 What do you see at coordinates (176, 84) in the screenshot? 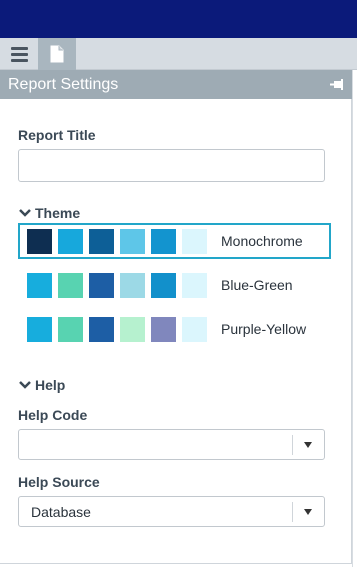
I see `panel-header: Report Settings` at bounding box center [176, 84].